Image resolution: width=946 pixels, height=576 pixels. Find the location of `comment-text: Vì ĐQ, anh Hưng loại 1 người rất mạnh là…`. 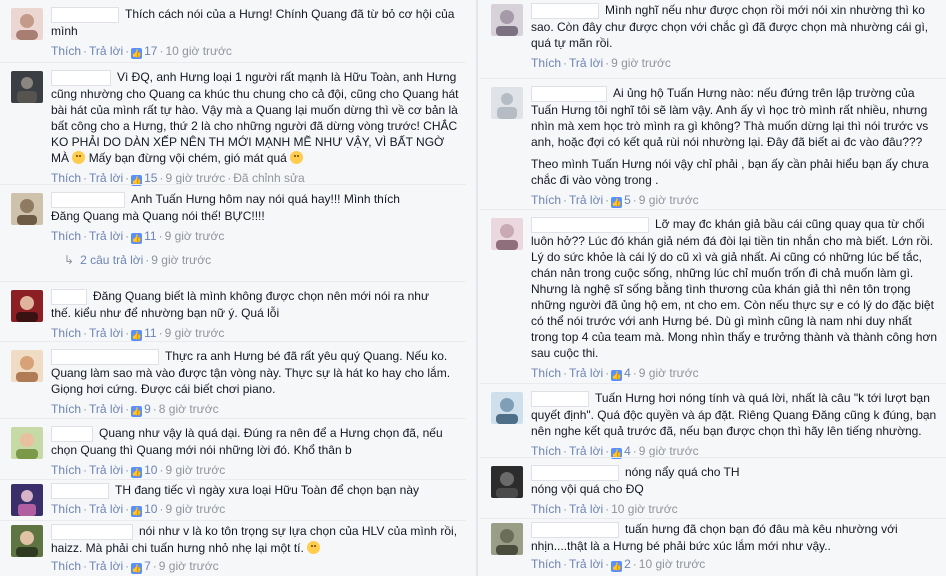

comment-text: Vì ĐQ, anh Hưng loại 1 người rất mạnh là… is located at coordinates (255, 117).